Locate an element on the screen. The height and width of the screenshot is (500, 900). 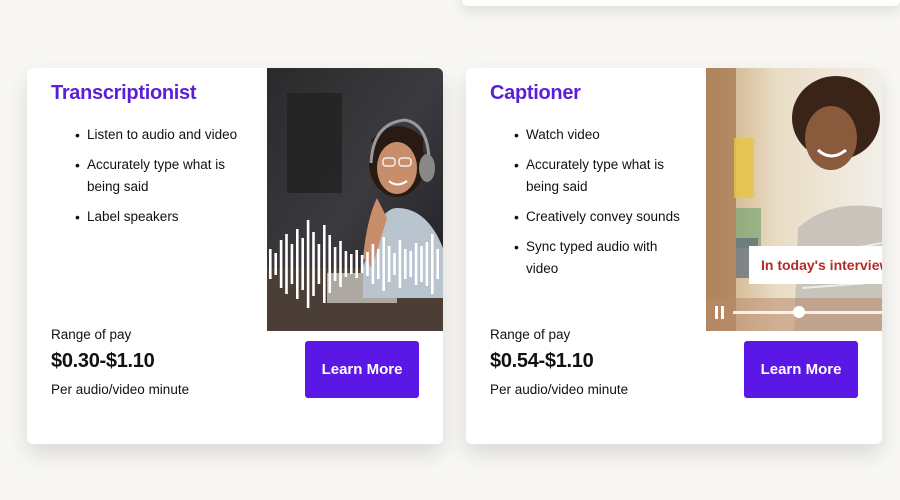
list-item: Watch video is located at coordinates (596, 135).